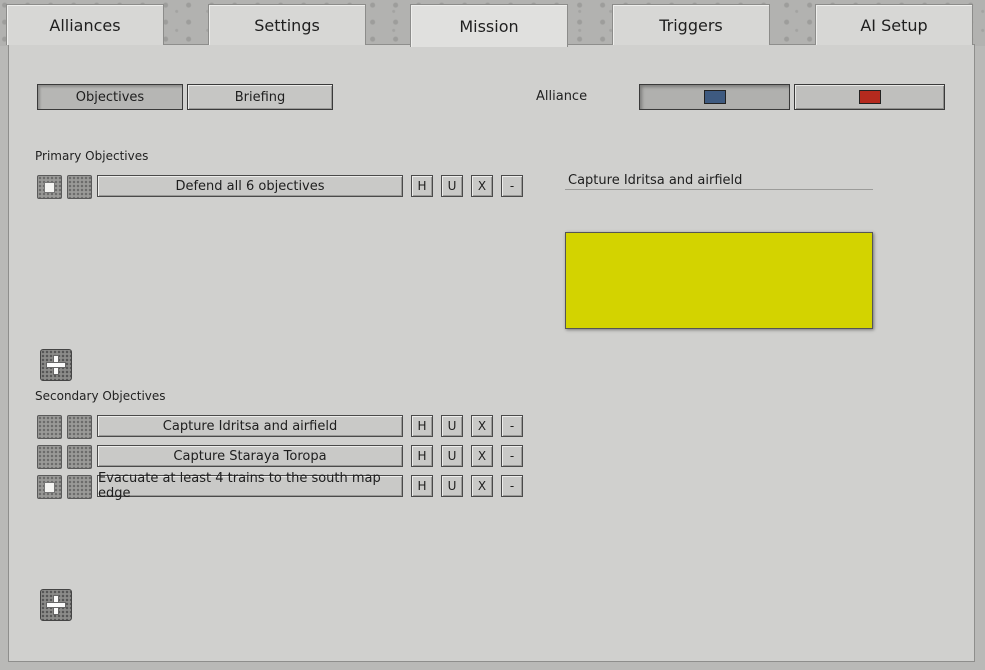 Image resolution: width=985 pixels, height=670 pixels. What do you see at coordinates (250, 456) in the screenshot?
I see `objective-name-button: Capture Staraya Toropa` at bounding box center [250, 456].